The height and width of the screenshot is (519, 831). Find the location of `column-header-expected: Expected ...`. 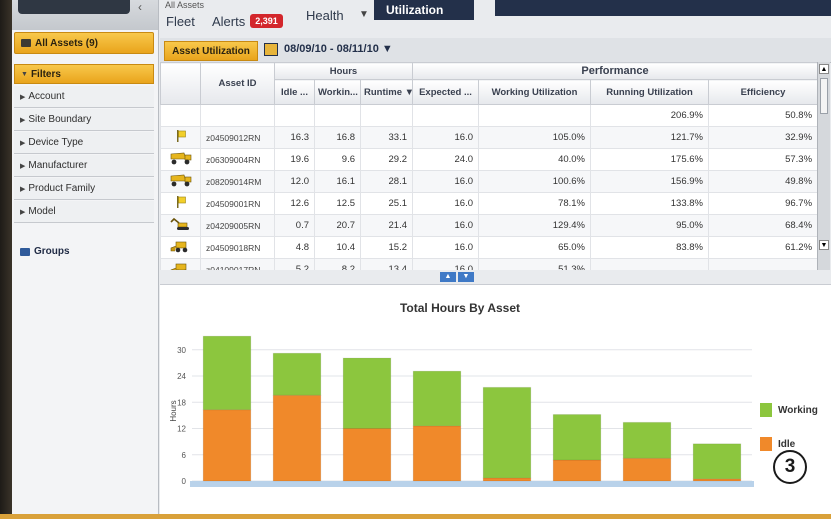

column-header-expected: Expected ... is located at coordinates (445, 92).